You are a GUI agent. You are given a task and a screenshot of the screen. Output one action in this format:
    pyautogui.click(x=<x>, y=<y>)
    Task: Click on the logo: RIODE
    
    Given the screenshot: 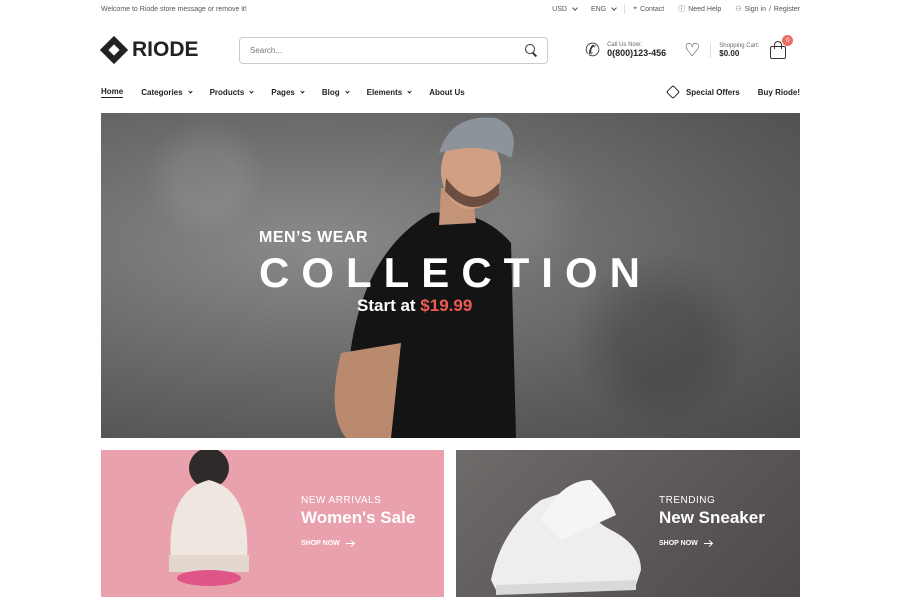 What is the action you would take?
    pyautogui.click(x=169, y=50)
    